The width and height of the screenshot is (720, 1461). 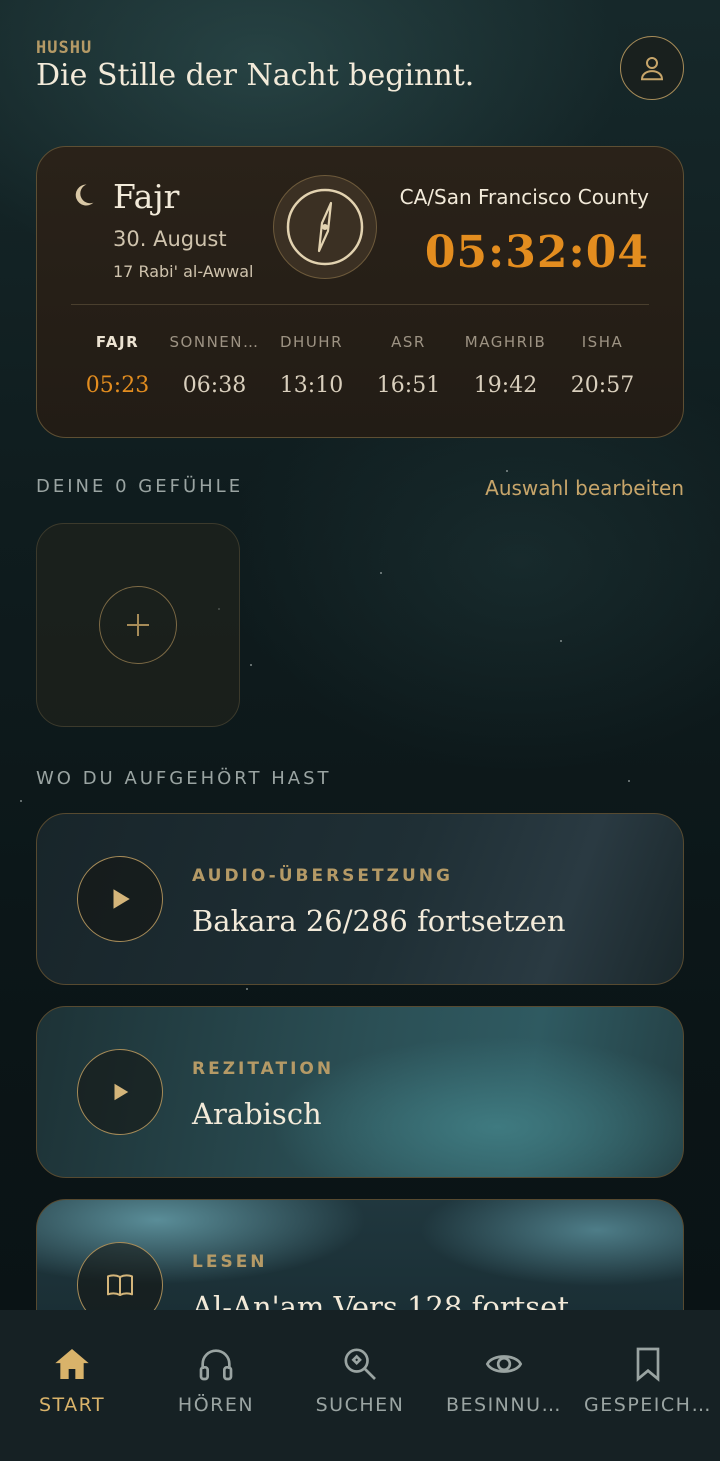 I want to click on prayer-time-name: ASR, so click(x=408, y=342).